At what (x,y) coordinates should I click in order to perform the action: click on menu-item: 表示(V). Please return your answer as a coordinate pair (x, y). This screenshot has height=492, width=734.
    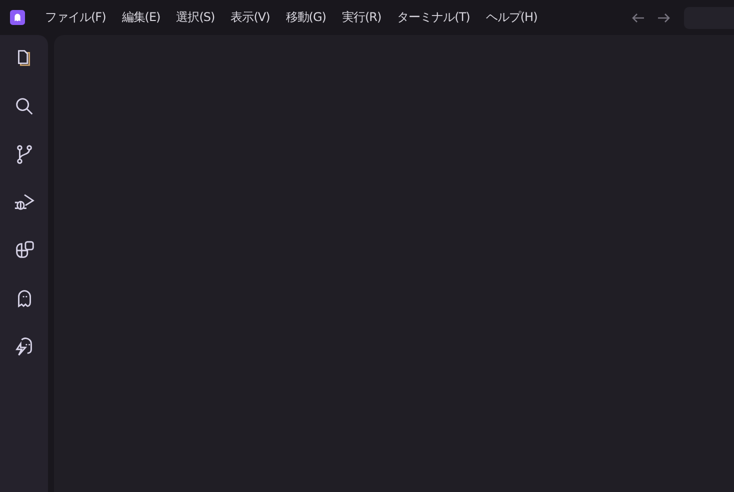
    Looking at the image, I should click on (250, 17).